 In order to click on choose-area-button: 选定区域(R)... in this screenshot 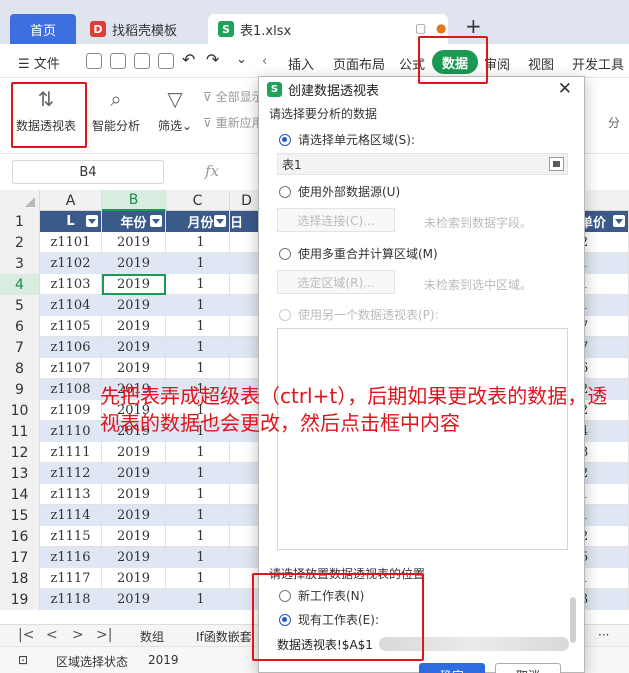, I will do `click(336, 282)`.